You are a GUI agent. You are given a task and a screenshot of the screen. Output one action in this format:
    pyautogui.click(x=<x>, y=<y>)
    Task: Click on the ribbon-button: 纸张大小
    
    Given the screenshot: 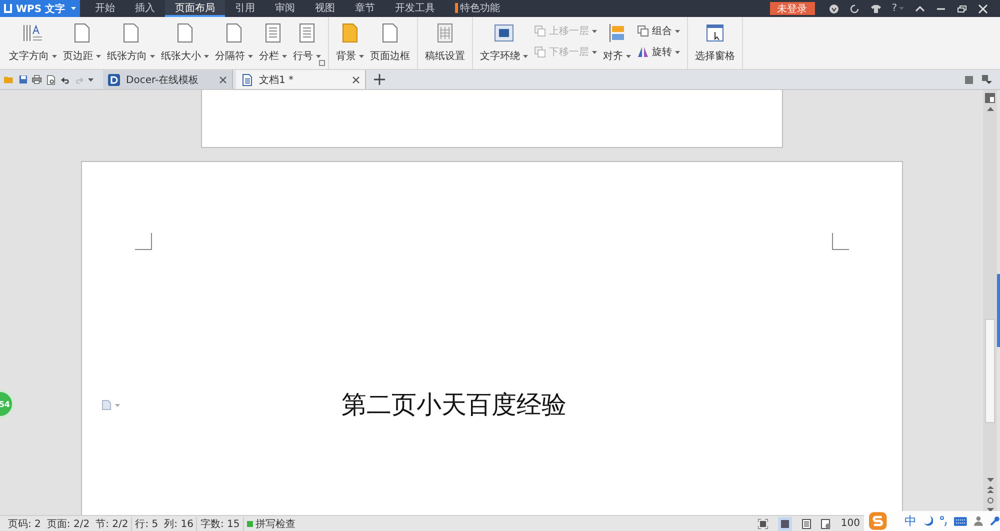 What is the action you would take?
    pyautogui.click(x=185, y=44)
    